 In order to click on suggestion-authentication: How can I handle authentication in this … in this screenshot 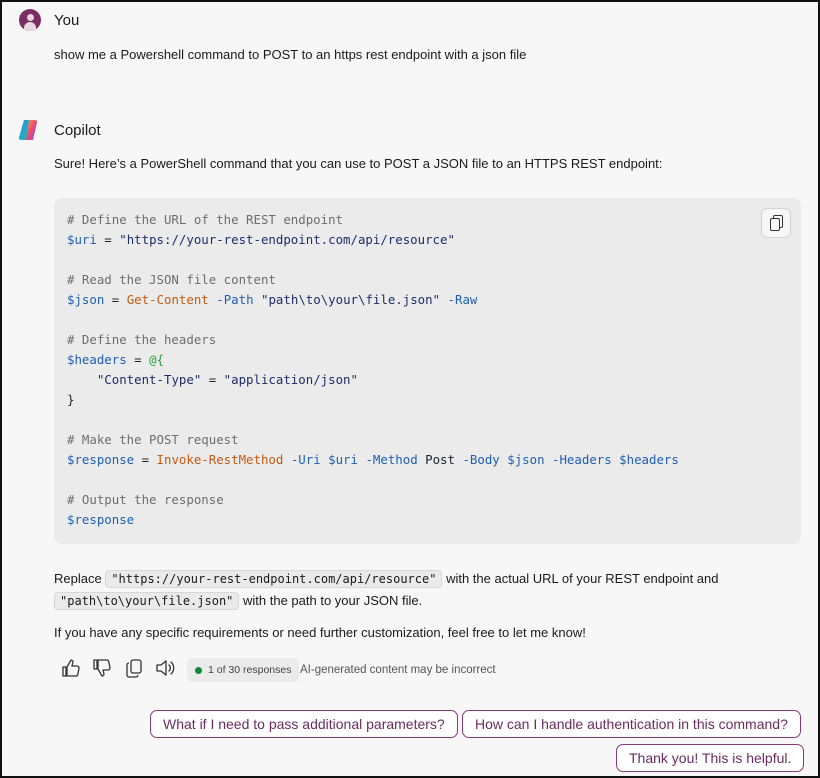, I will do `click(631, 724)`.